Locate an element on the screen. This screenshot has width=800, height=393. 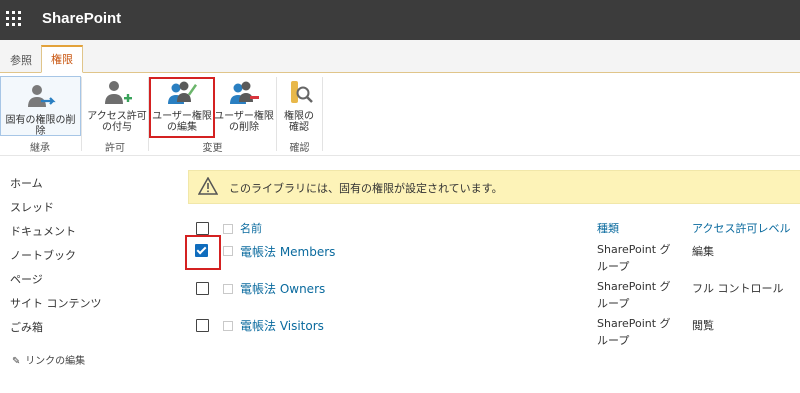
remove-users-icon is located at coordinates (244, 93).